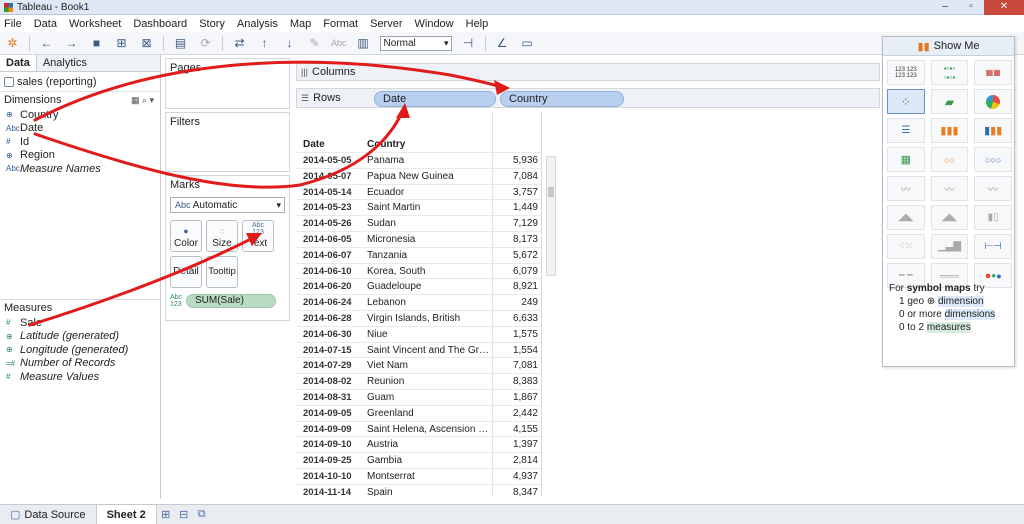 The height and width of the screenshot is (524, 1024). I want to click on table-row: 2014-07-29 Viet Nam 7,081, so click(418, 365).